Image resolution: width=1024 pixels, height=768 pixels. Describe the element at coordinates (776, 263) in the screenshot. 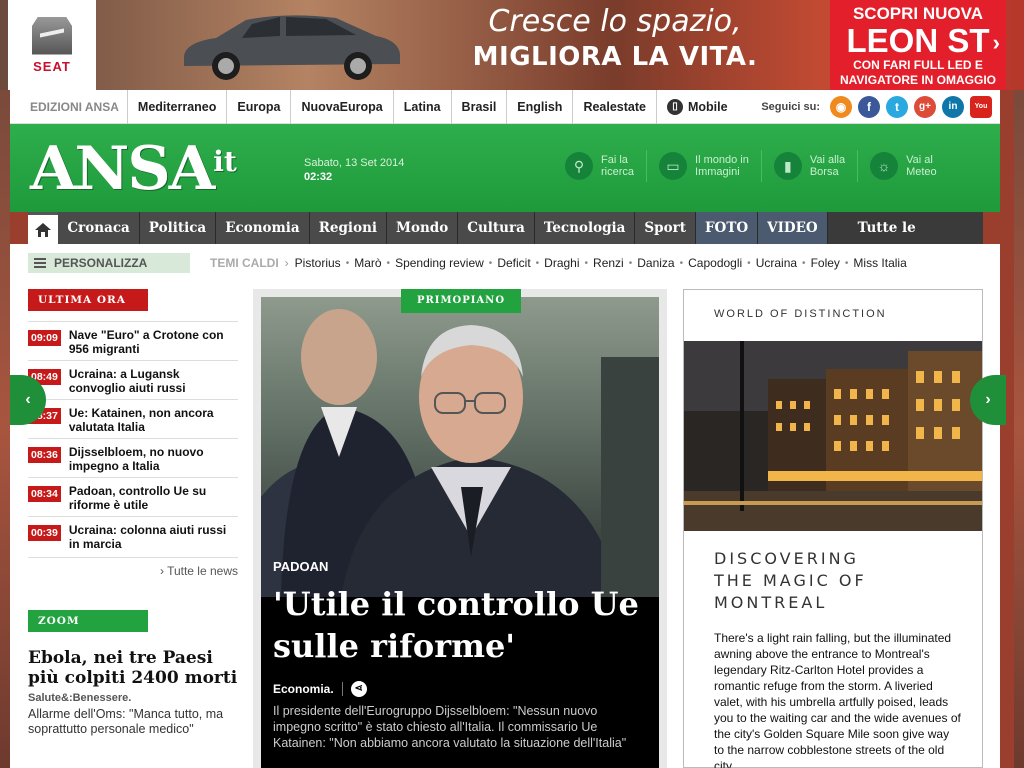

I see `topic-ucraina: Ucraina` at that location.